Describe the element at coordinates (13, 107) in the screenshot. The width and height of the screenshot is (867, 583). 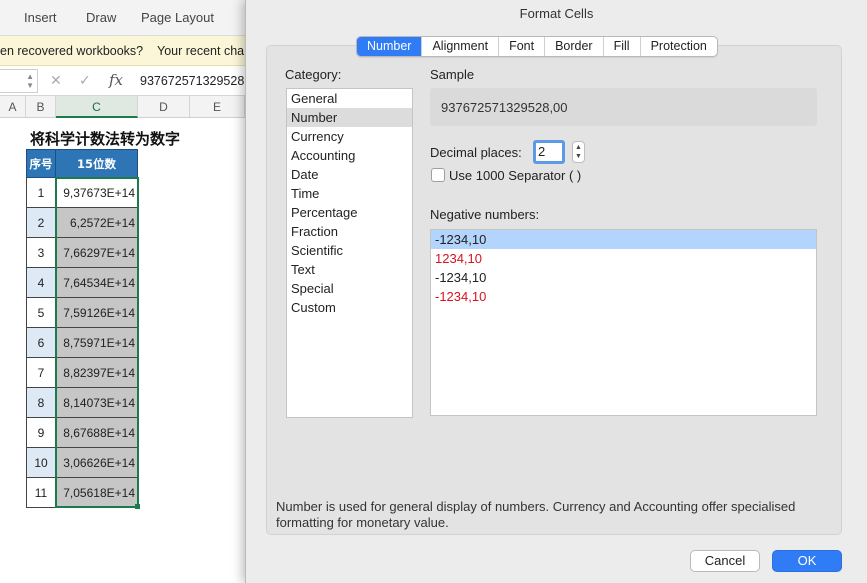
I see `column-header-a: A` at that location.